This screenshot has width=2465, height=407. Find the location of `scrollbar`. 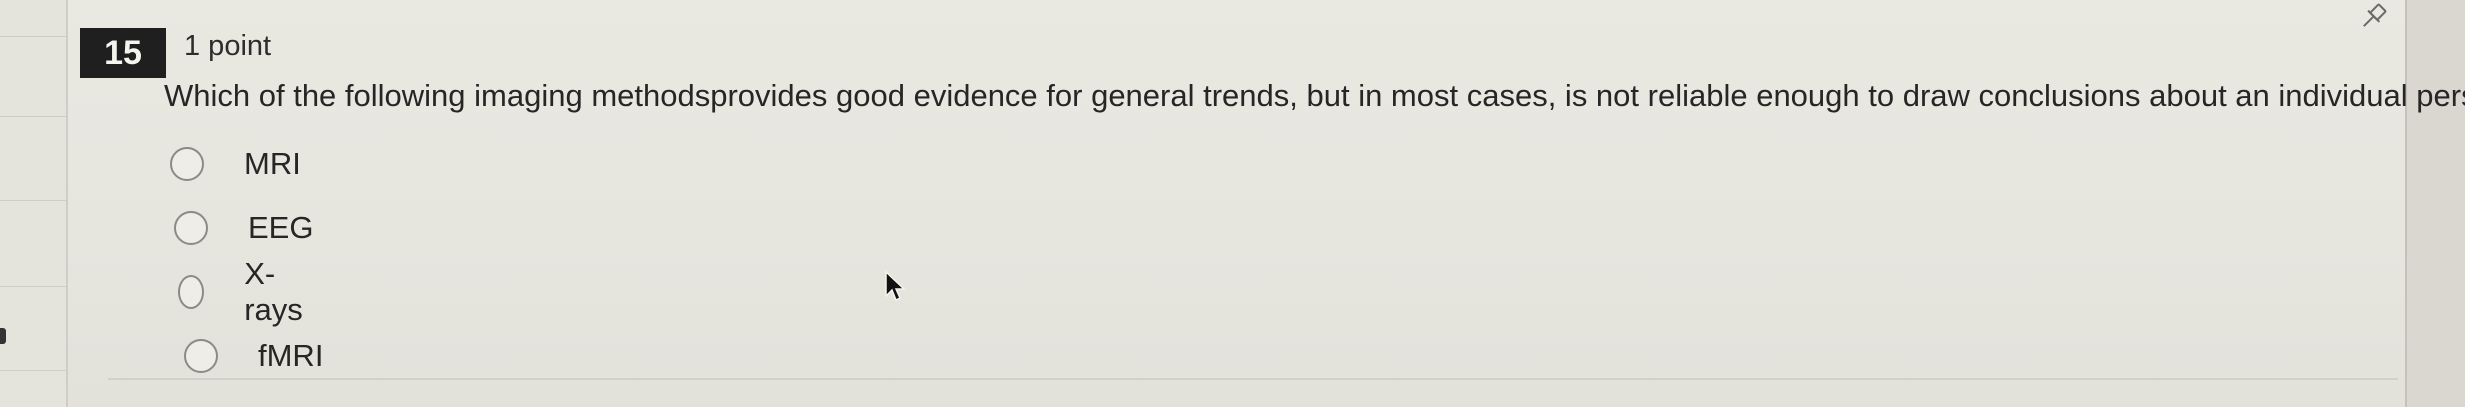

scrollbar is located at coordinates (2435, 203).